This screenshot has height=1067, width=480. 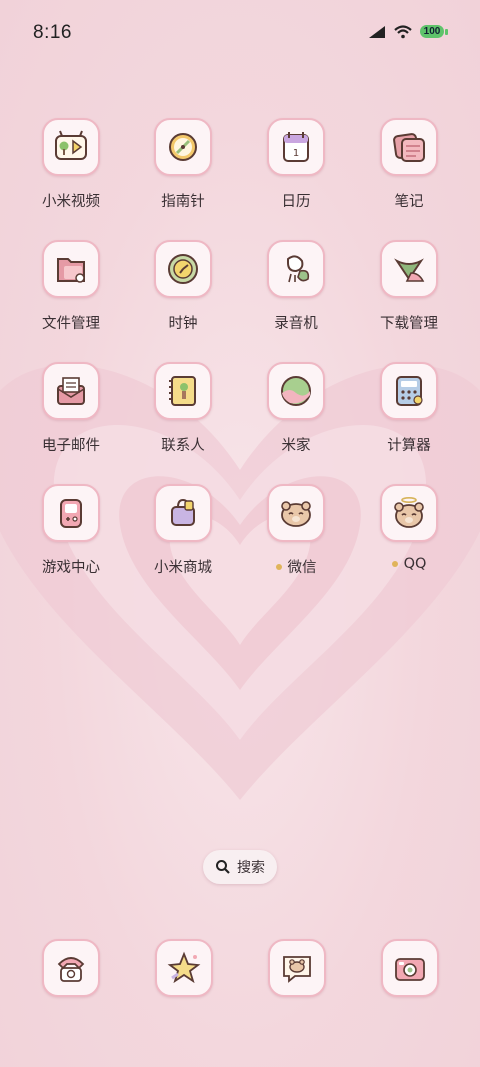 What do you see at coordinates (296, 408) in the screenshot?
I see `app-mijia: 米家` at bounding box center [296, 408].